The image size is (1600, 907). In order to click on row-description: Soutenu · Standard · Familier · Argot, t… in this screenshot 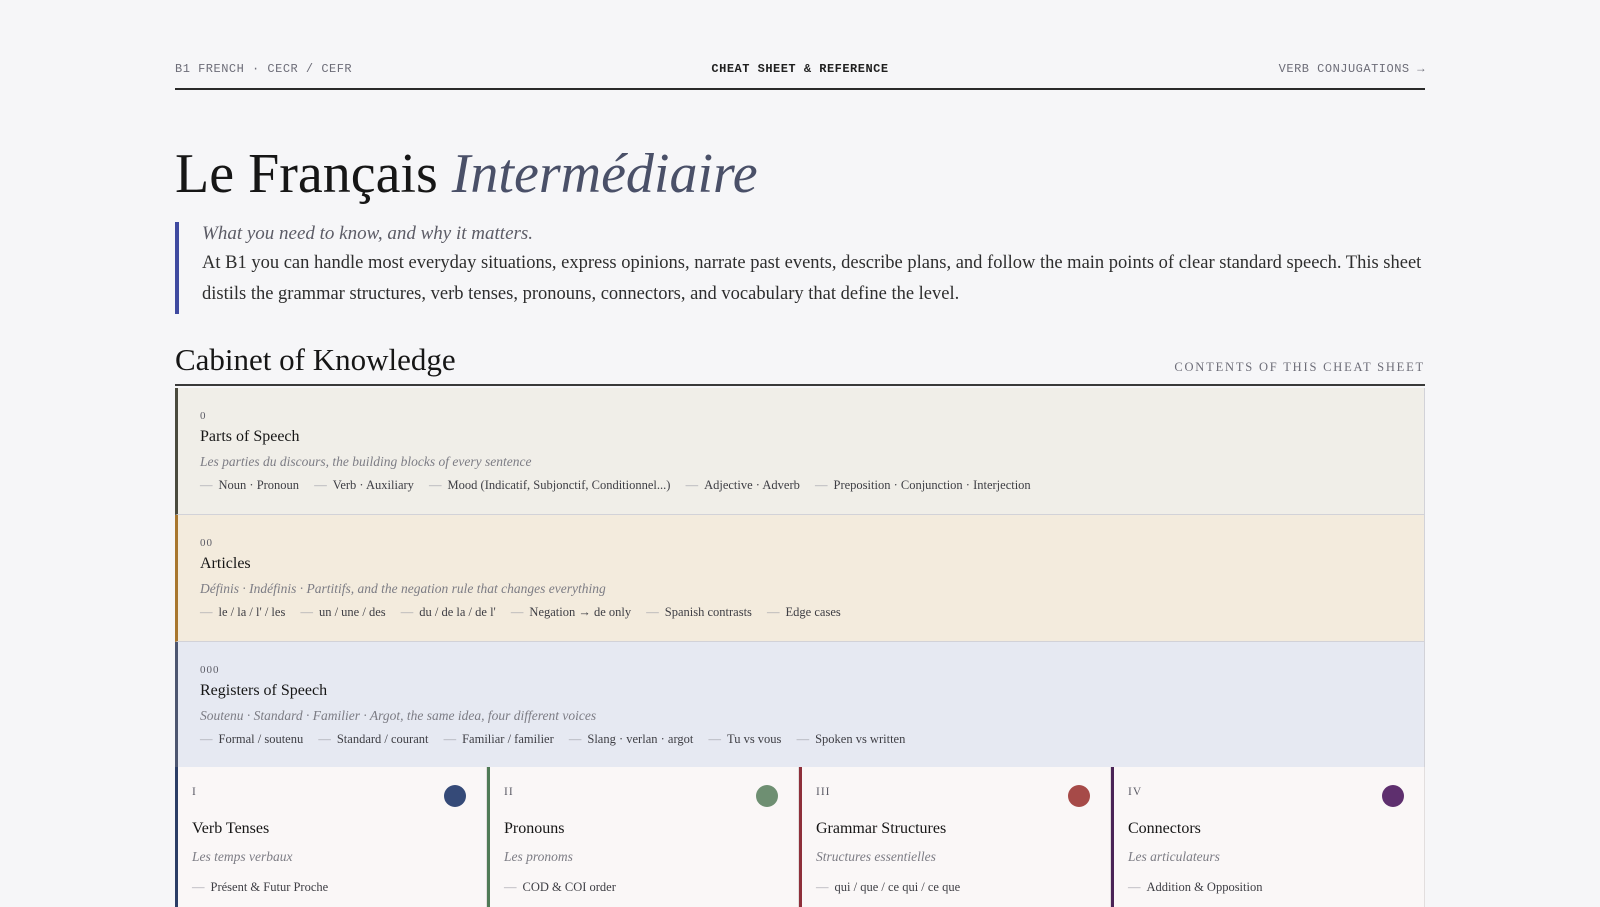, I will do `click(398, 715)`.